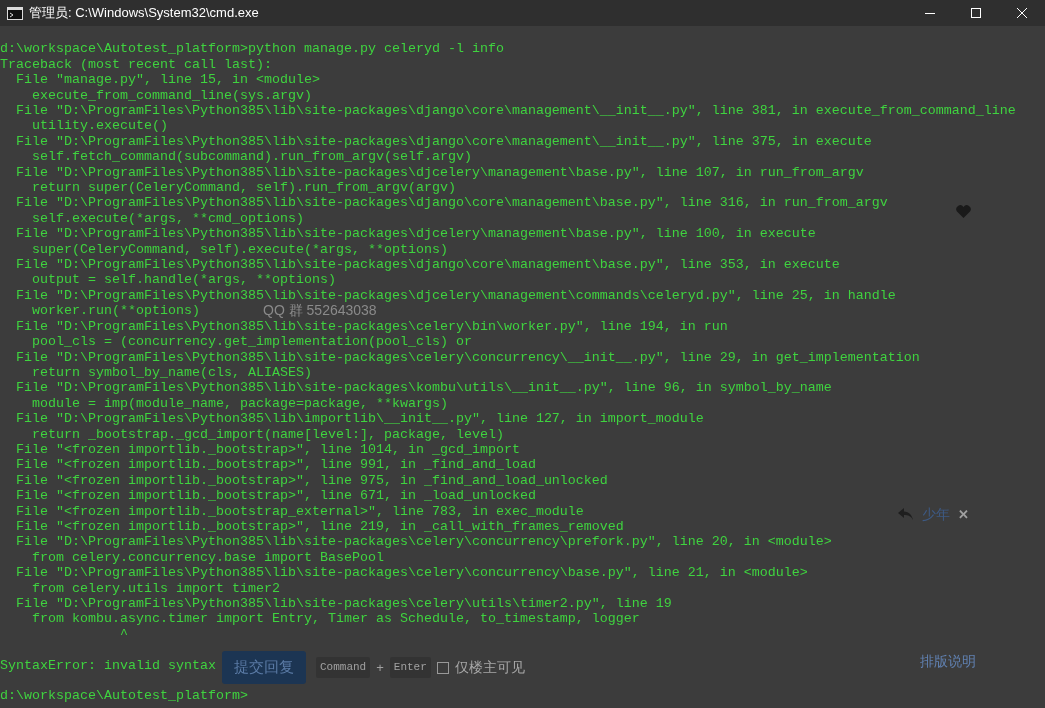  What do you see at coordinates (115, 311) in the screenshot?
I see `console-line: worker.run(**options)` at bounding box center [115, 311].